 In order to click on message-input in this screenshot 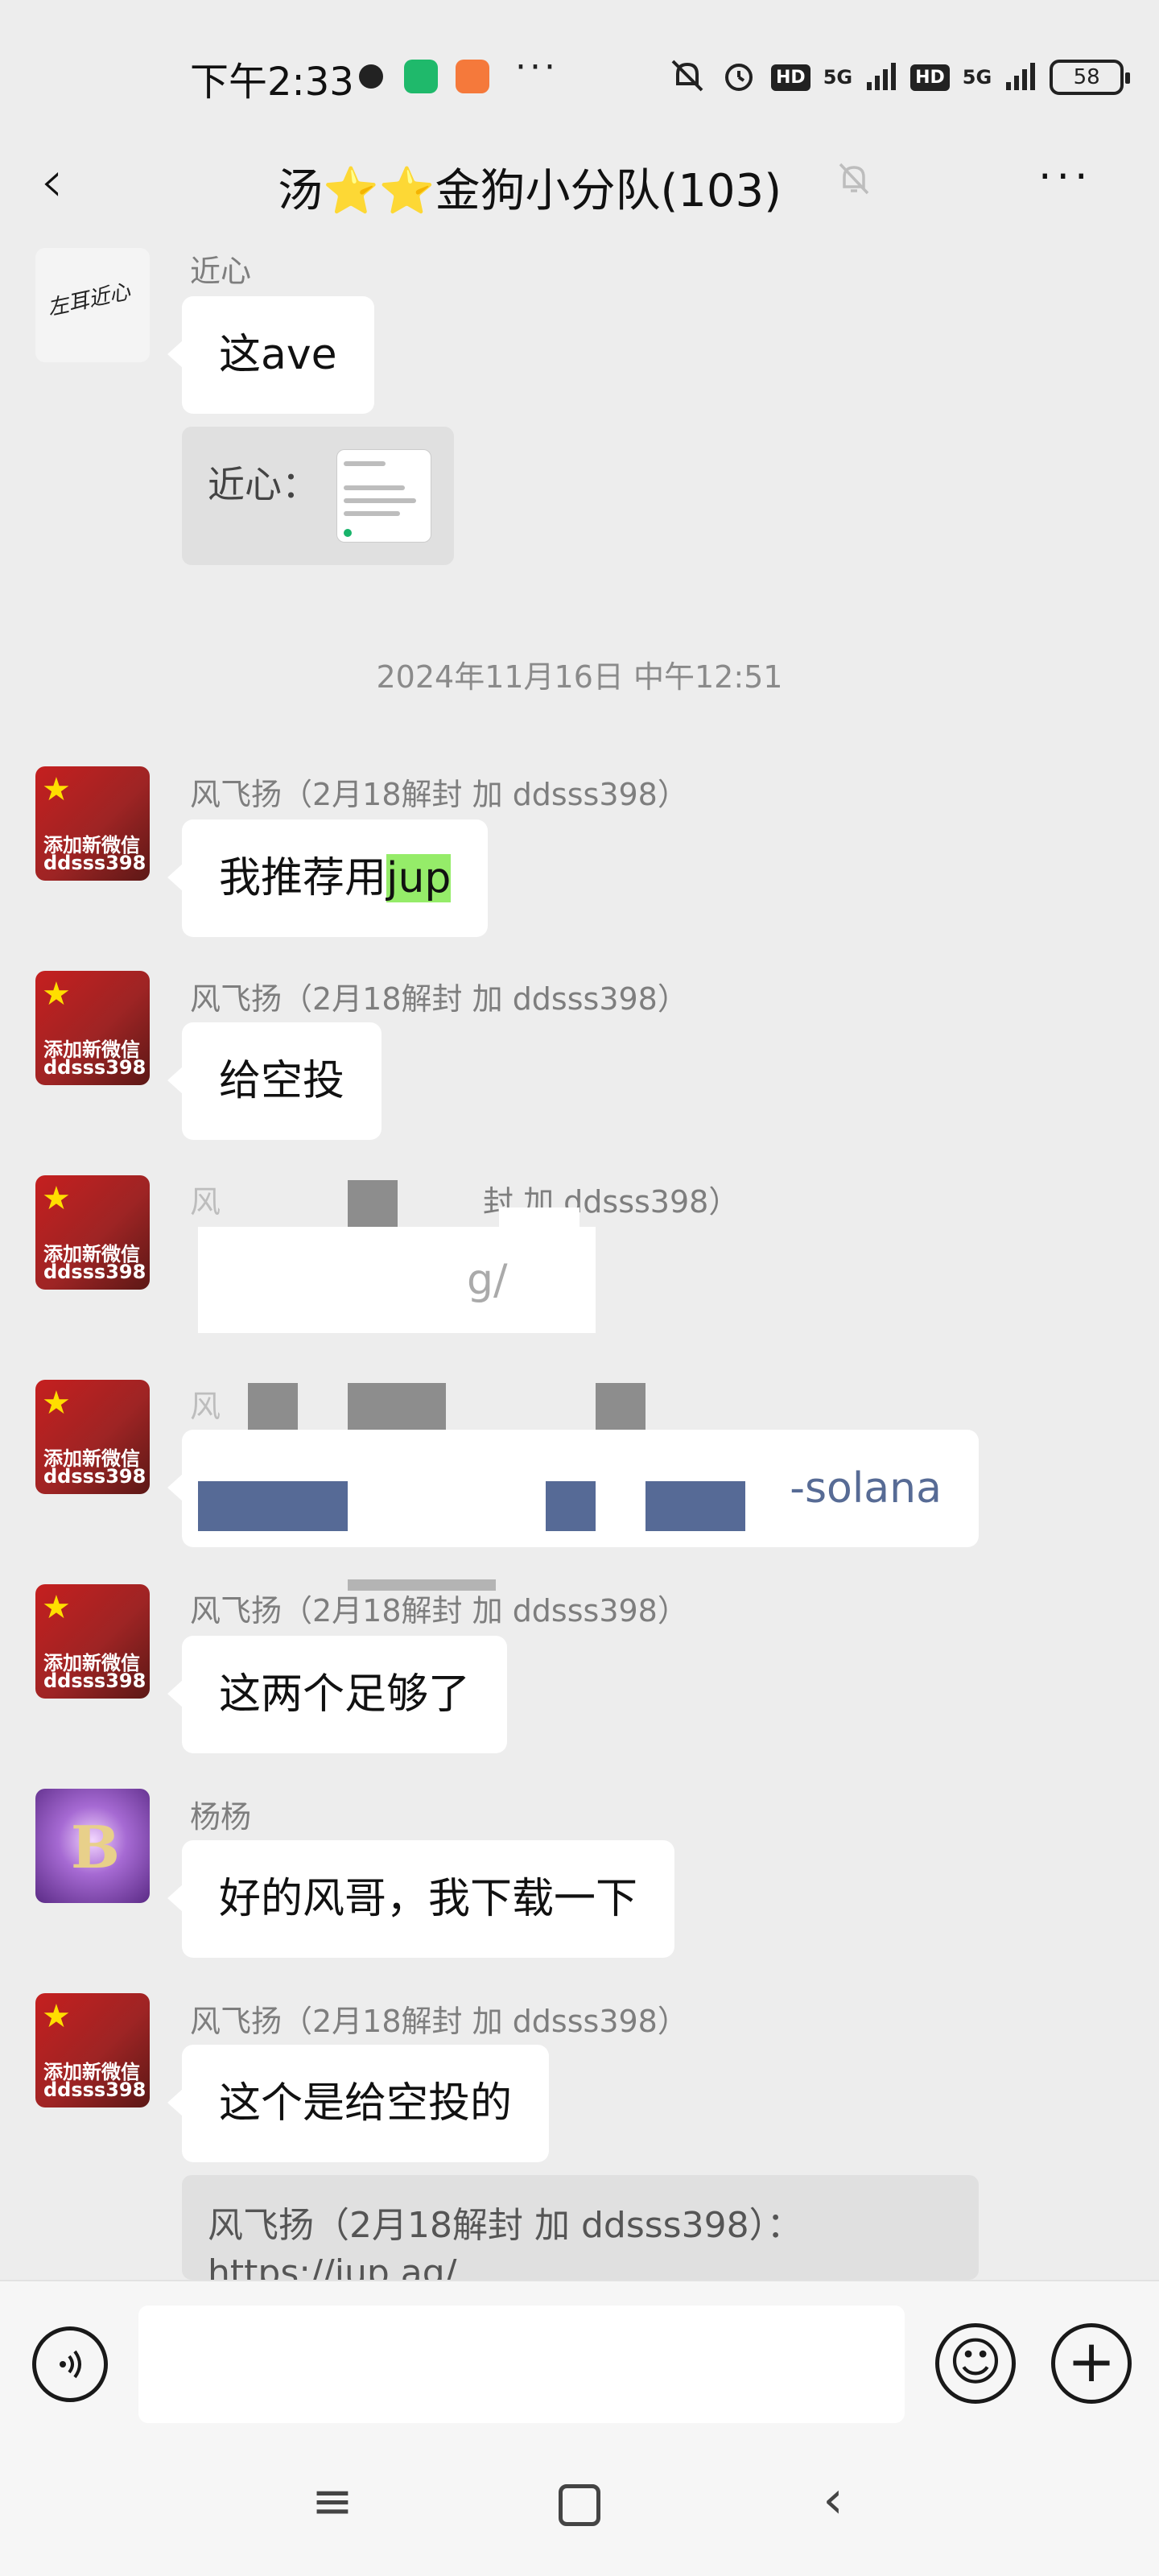, I will do `click(521, 2364)`.